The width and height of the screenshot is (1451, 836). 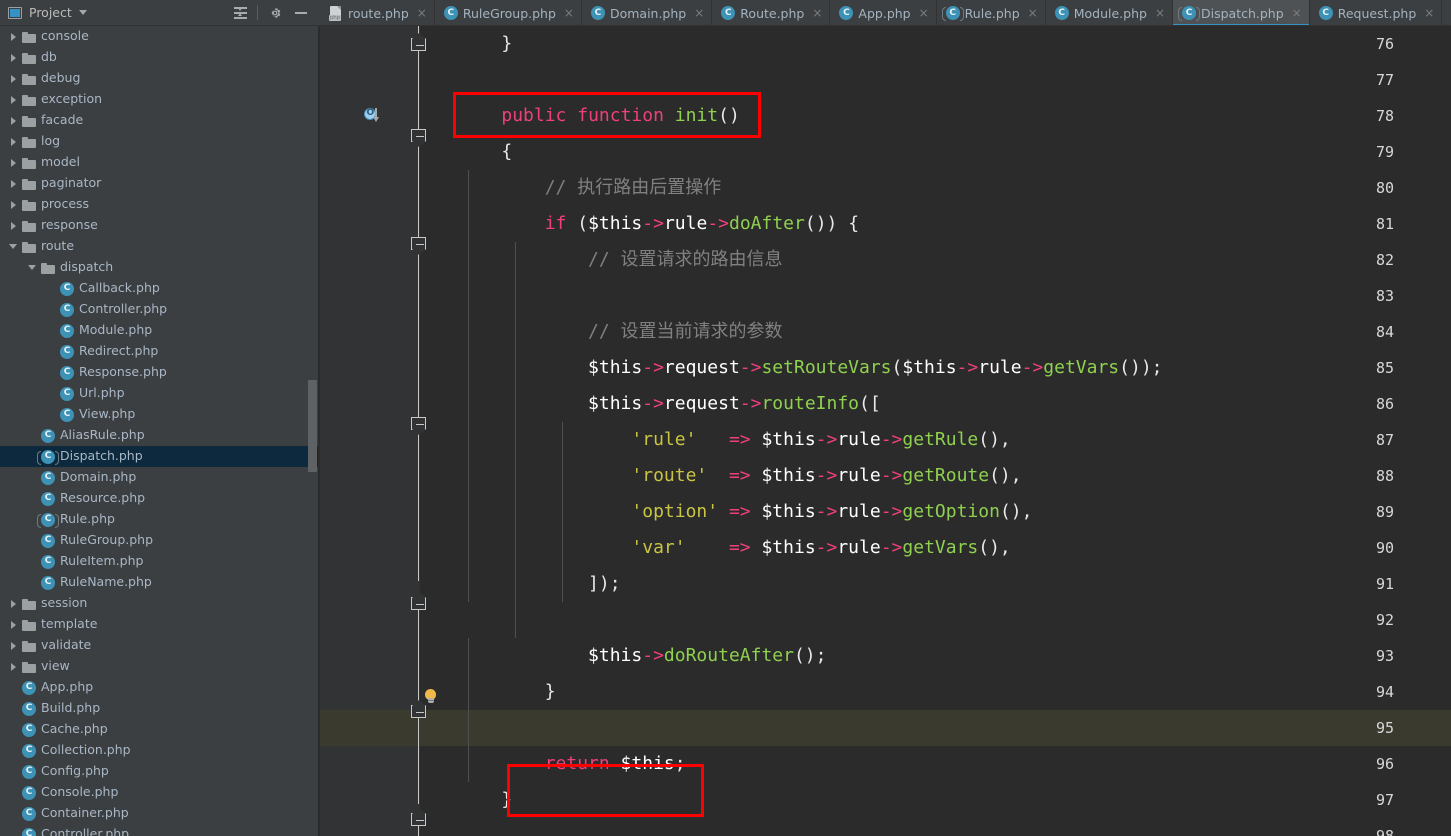 What do you see at coordinates (160, 99) in the screenshot?
I see `tree-item-exception: exception` at bounding box center [160, 99].